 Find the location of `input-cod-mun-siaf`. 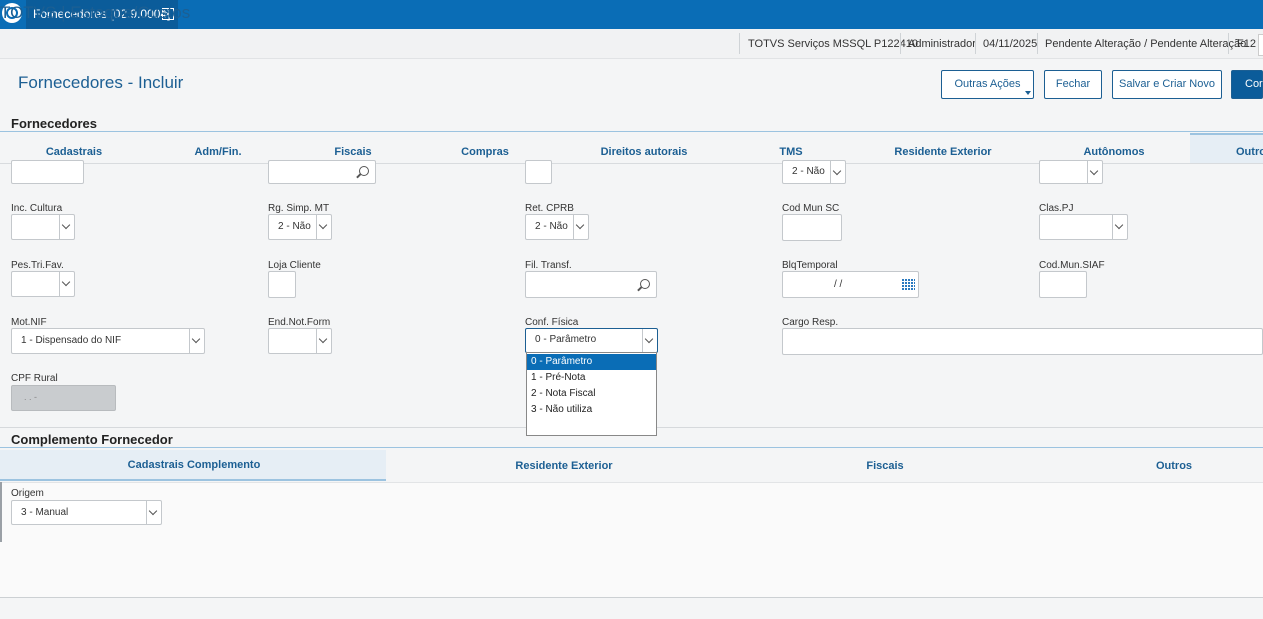

input-cod-mun-siaf is located at coordinates (1063, 284).